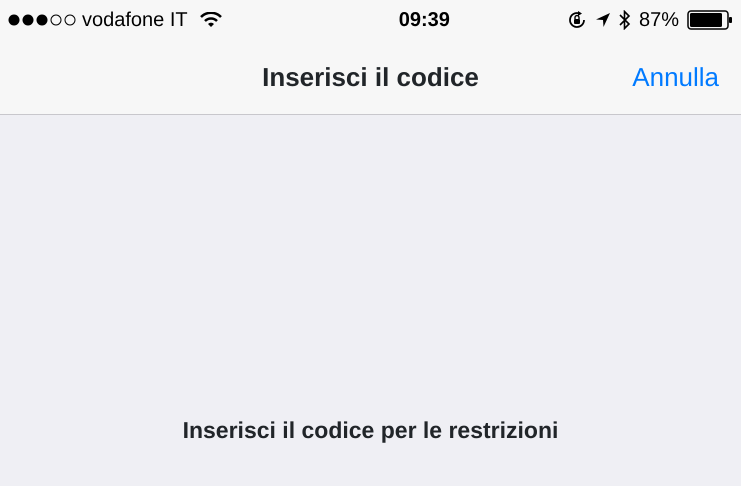  I want to click on location-arrow-icon, so click(602, 20).